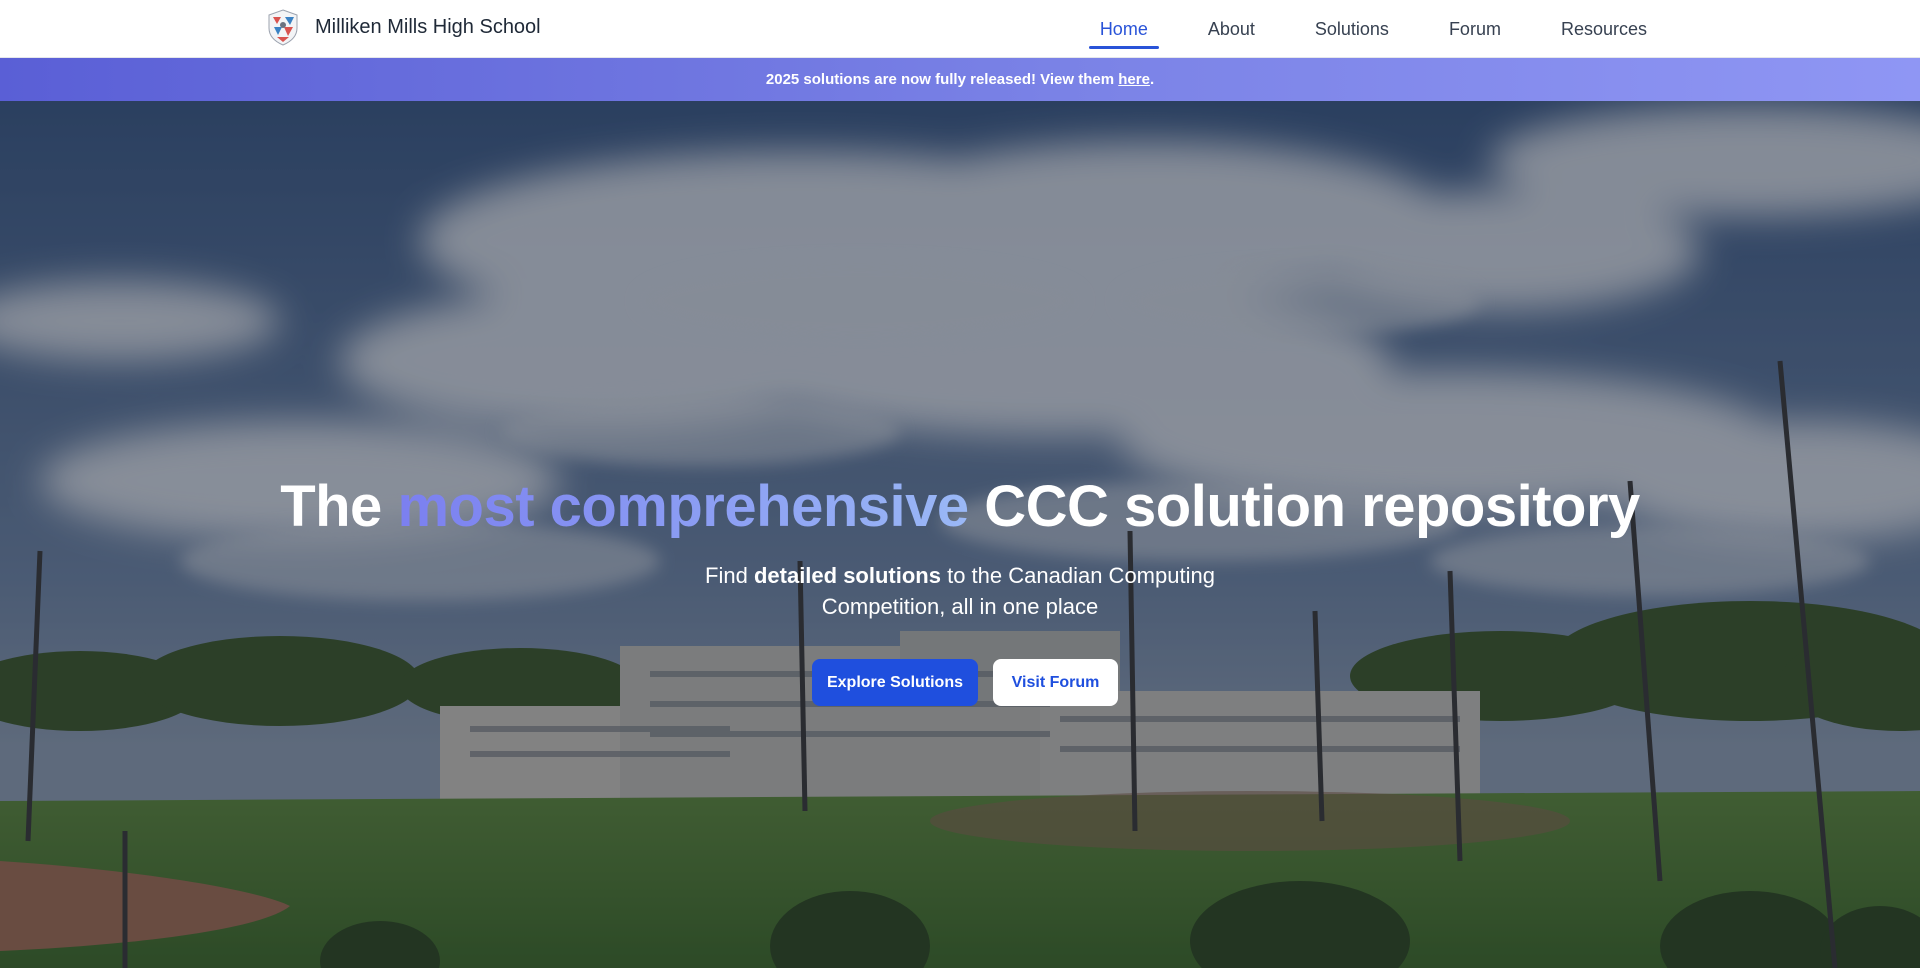 The height and width of the screenshot is (968, 1920). I want to click on brand-name: Milliken Mills High School, so click(428, 26).